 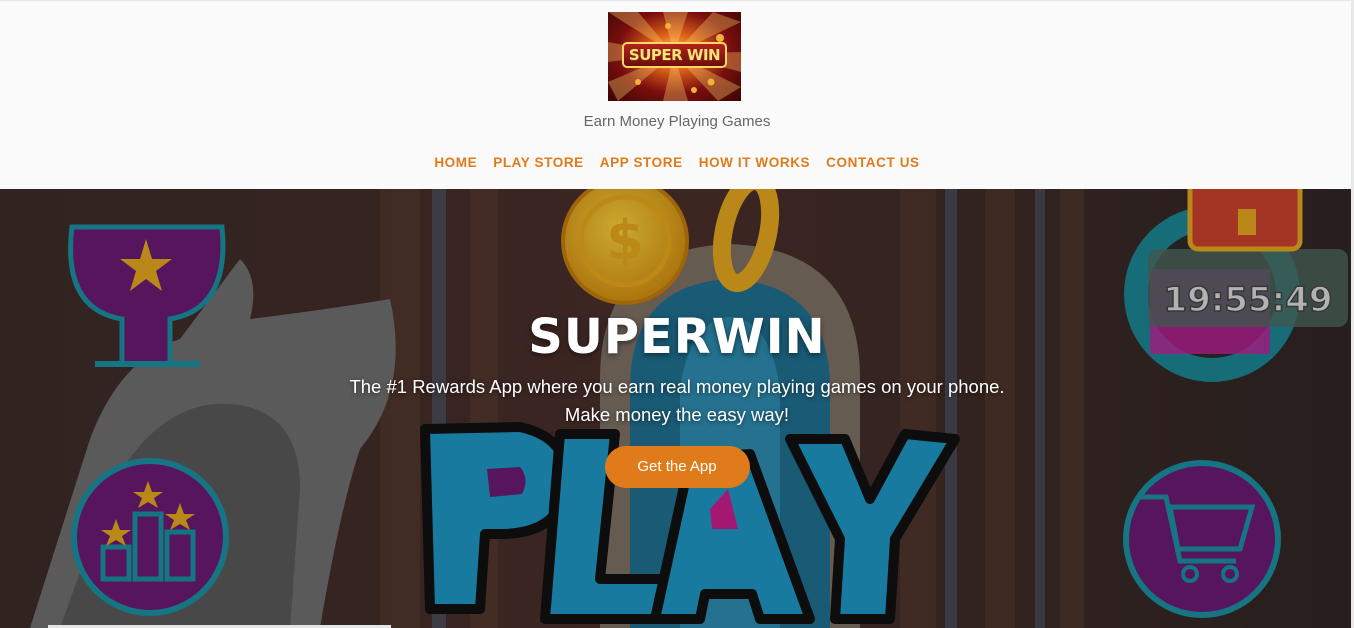 I want to click on logo-wordmark: SUPER WIN, so click(x=674, y=55).